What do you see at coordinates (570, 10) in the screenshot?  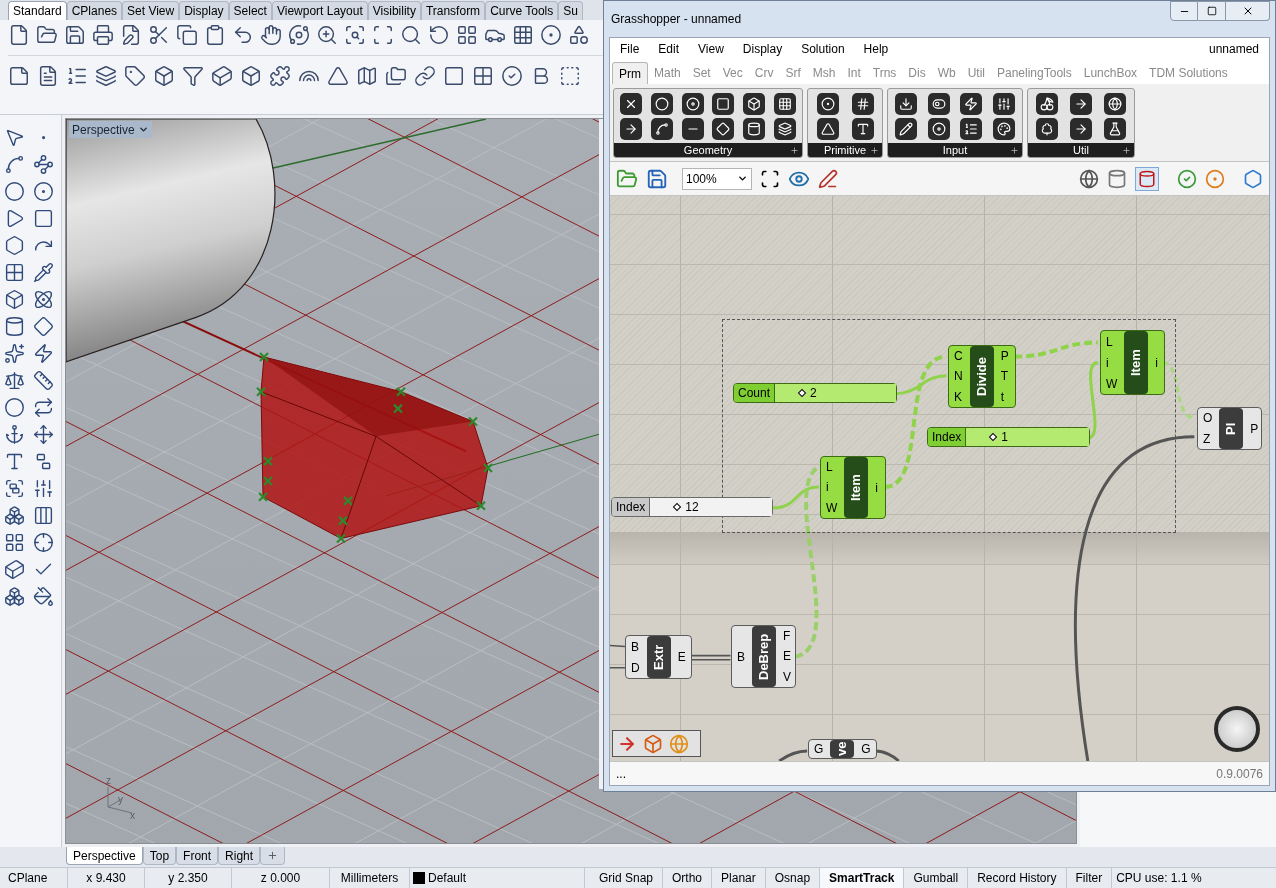 I see `toolbar-tab: Su` at bounding box center [570, 10].